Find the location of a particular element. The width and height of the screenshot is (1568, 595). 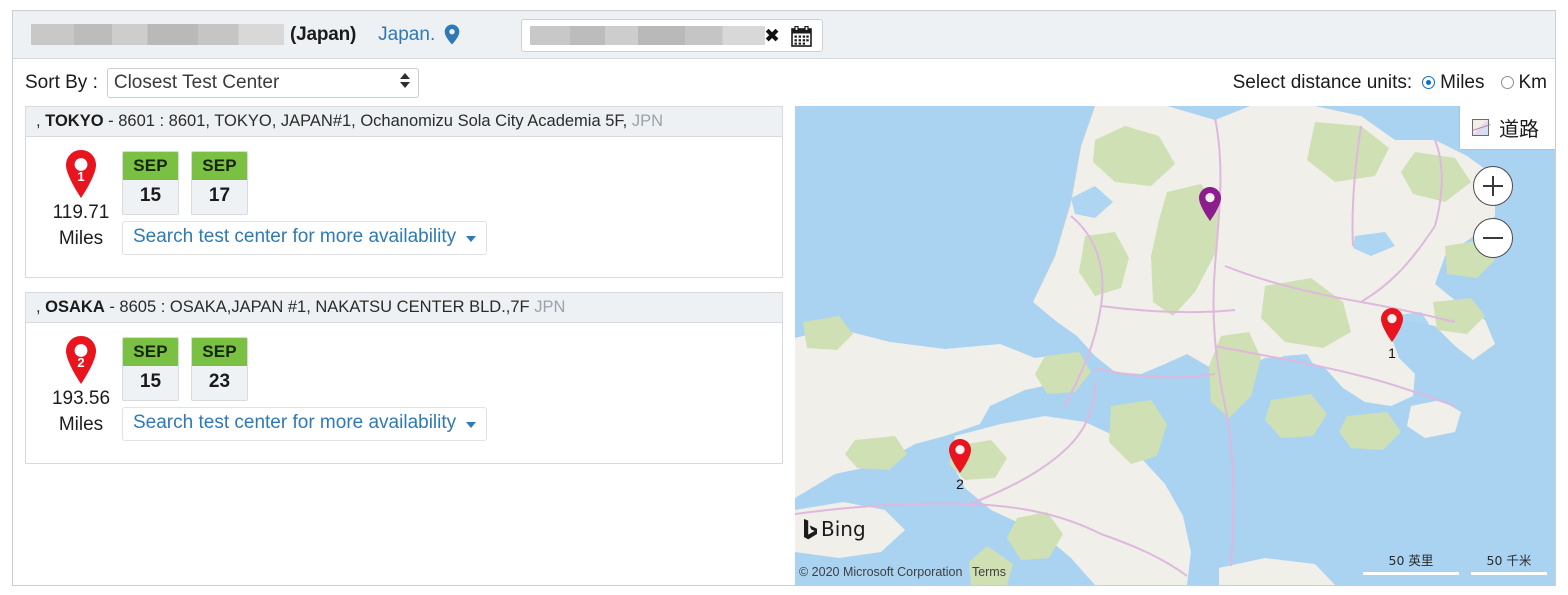

candidate-name-redacted is located at coordinates (157, 34).